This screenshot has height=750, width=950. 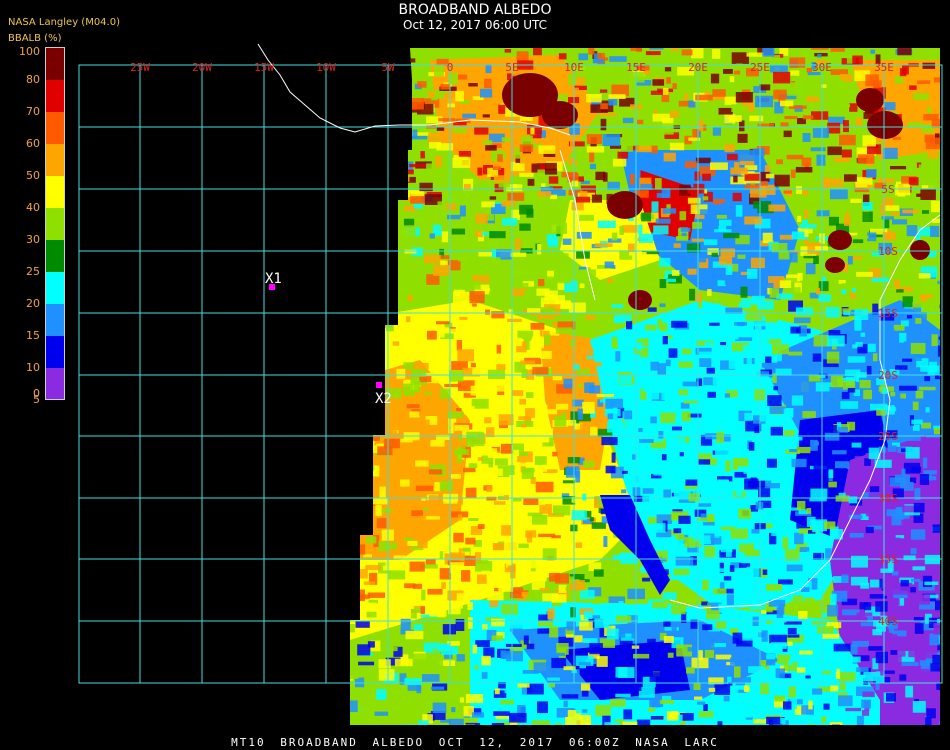 I want to click on longitude-label: 5E, so click(x=511, y=67).